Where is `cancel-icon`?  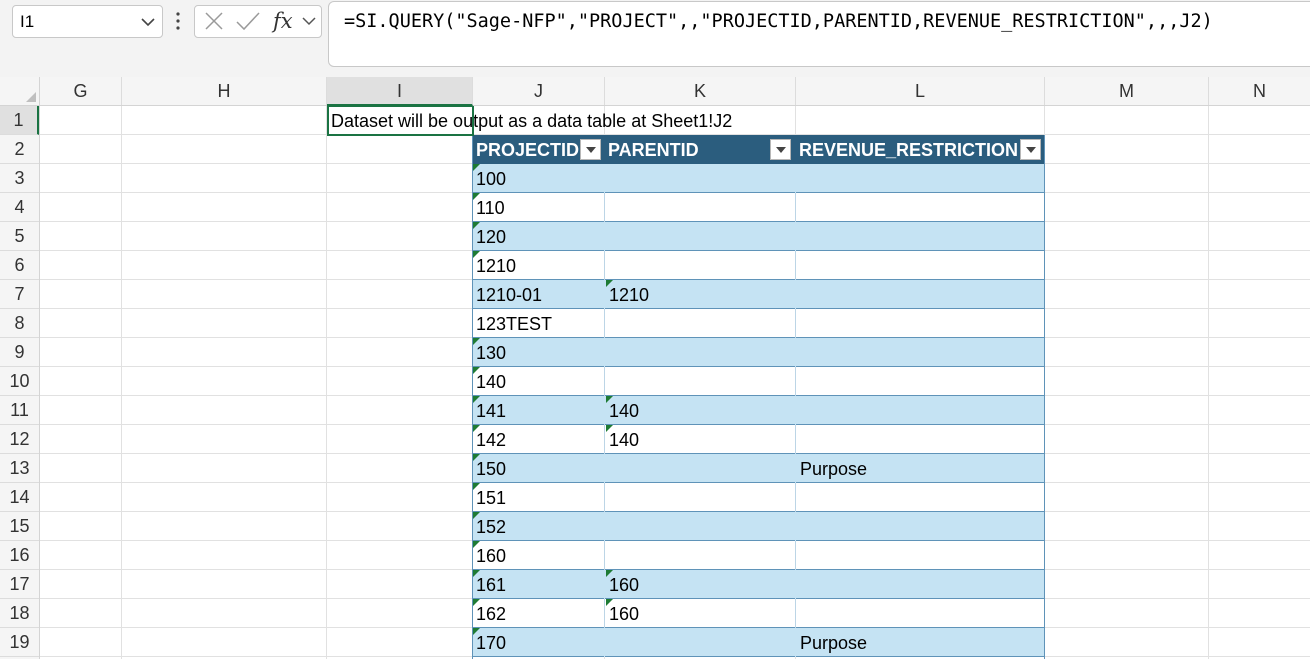
cancel-icon is located at coordinates (214, 21).